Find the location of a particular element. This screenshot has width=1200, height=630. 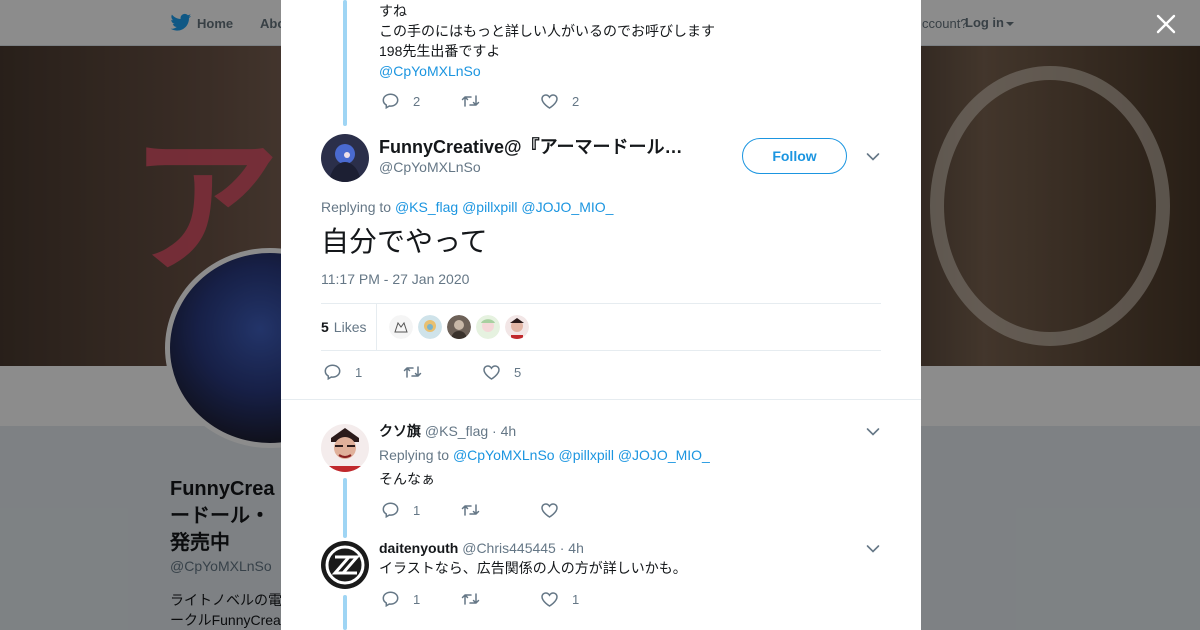

close-icon is located at coordinates (1166, 24).